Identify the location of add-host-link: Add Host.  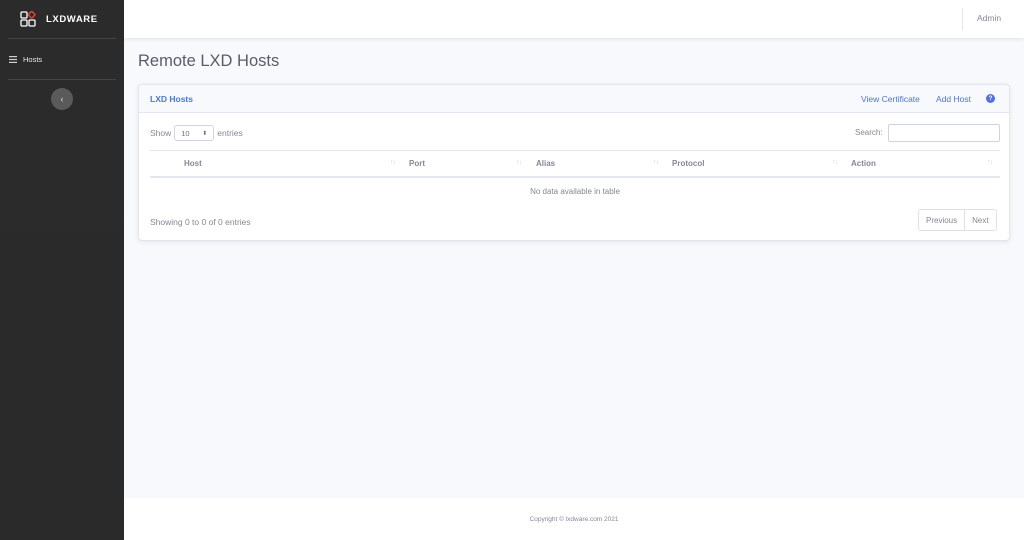
(953, 99).